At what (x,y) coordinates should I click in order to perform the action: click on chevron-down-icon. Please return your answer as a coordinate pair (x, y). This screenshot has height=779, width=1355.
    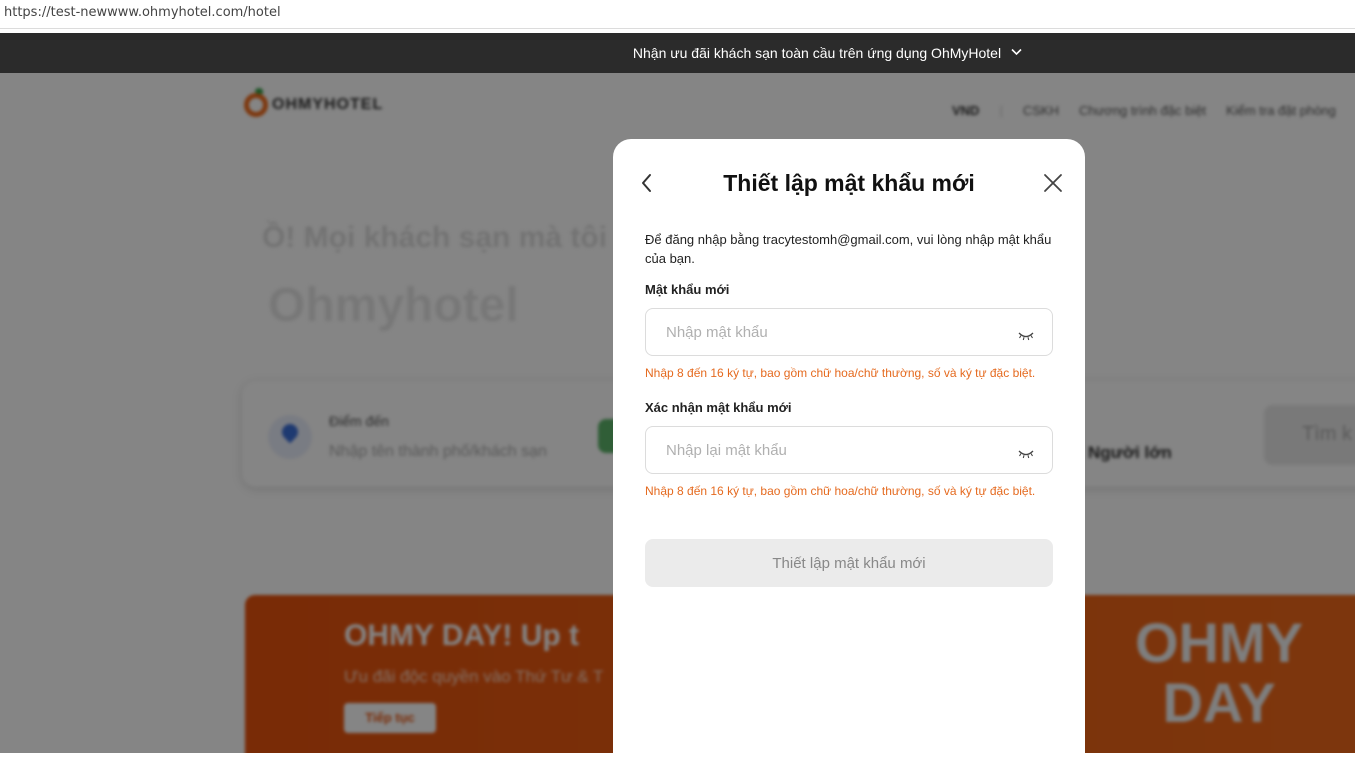
    Looking at the image, I should click on (1016, 53).